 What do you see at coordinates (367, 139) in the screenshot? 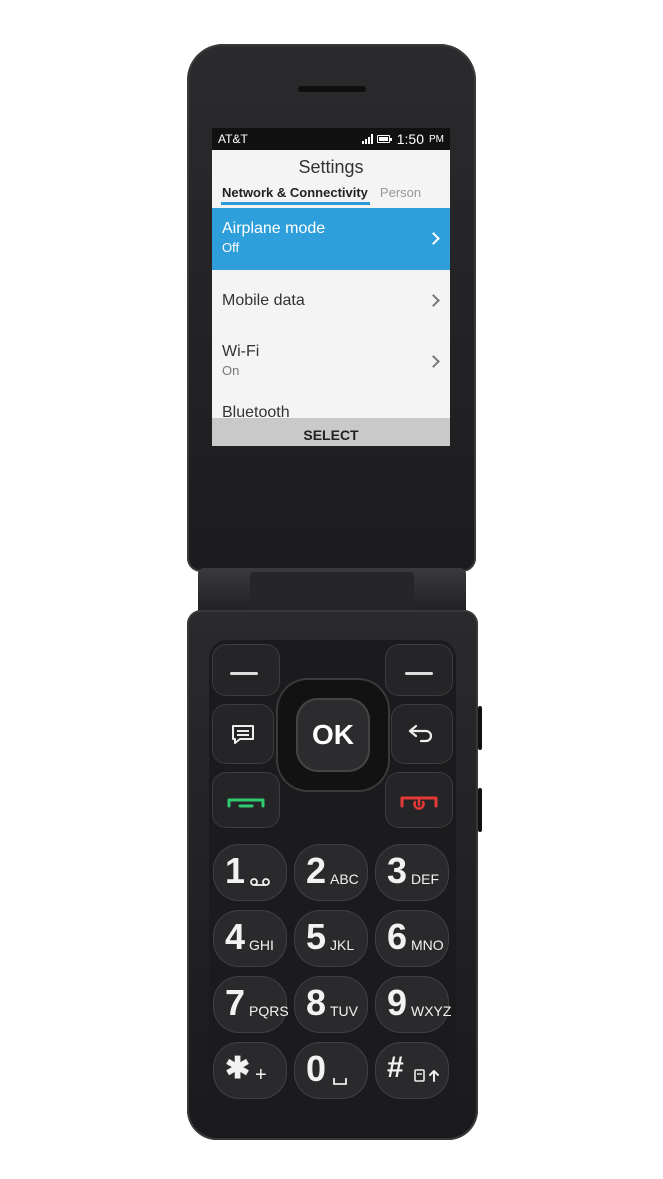
I see `signal-icon` at bounding box center [367, 139].